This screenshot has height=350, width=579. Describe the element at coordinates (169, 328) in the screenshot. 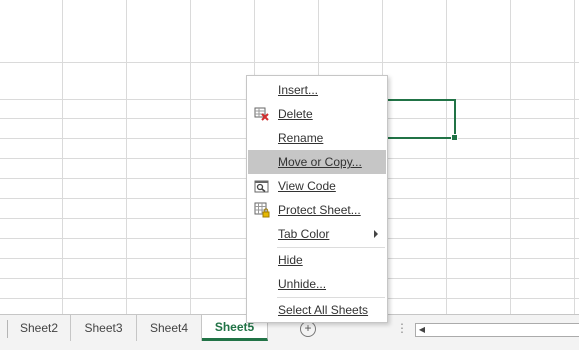

I see `sheet-tab-sheet4: Sheet4` at that location.